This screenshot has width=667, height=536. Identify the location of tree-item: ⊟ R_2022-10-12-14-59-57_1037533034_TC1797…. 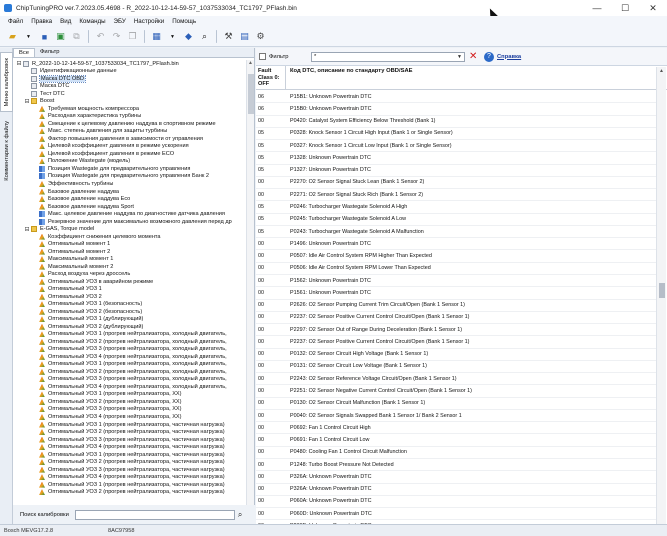
(129, 64).